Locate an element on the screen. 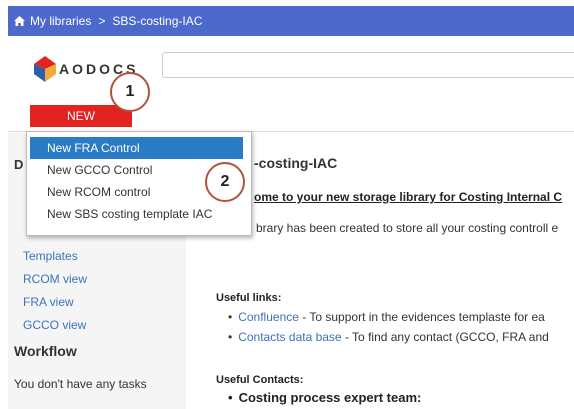 The height and width of the screenshot is (409, 574). confluence-link: Confluence is located at coordinates (268, 317).